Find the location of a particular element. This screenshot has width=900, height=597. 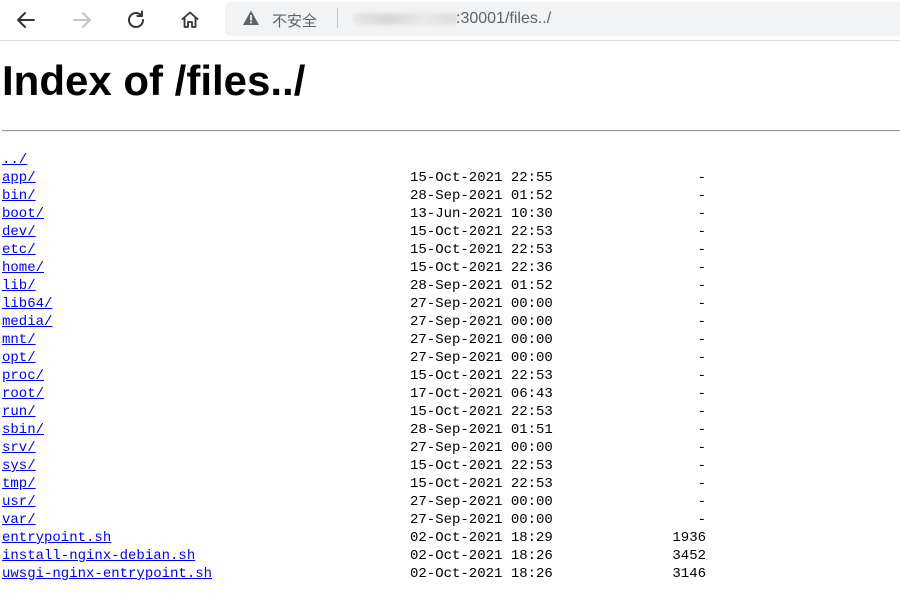

redacted-host is located at coordinates (405, 19).